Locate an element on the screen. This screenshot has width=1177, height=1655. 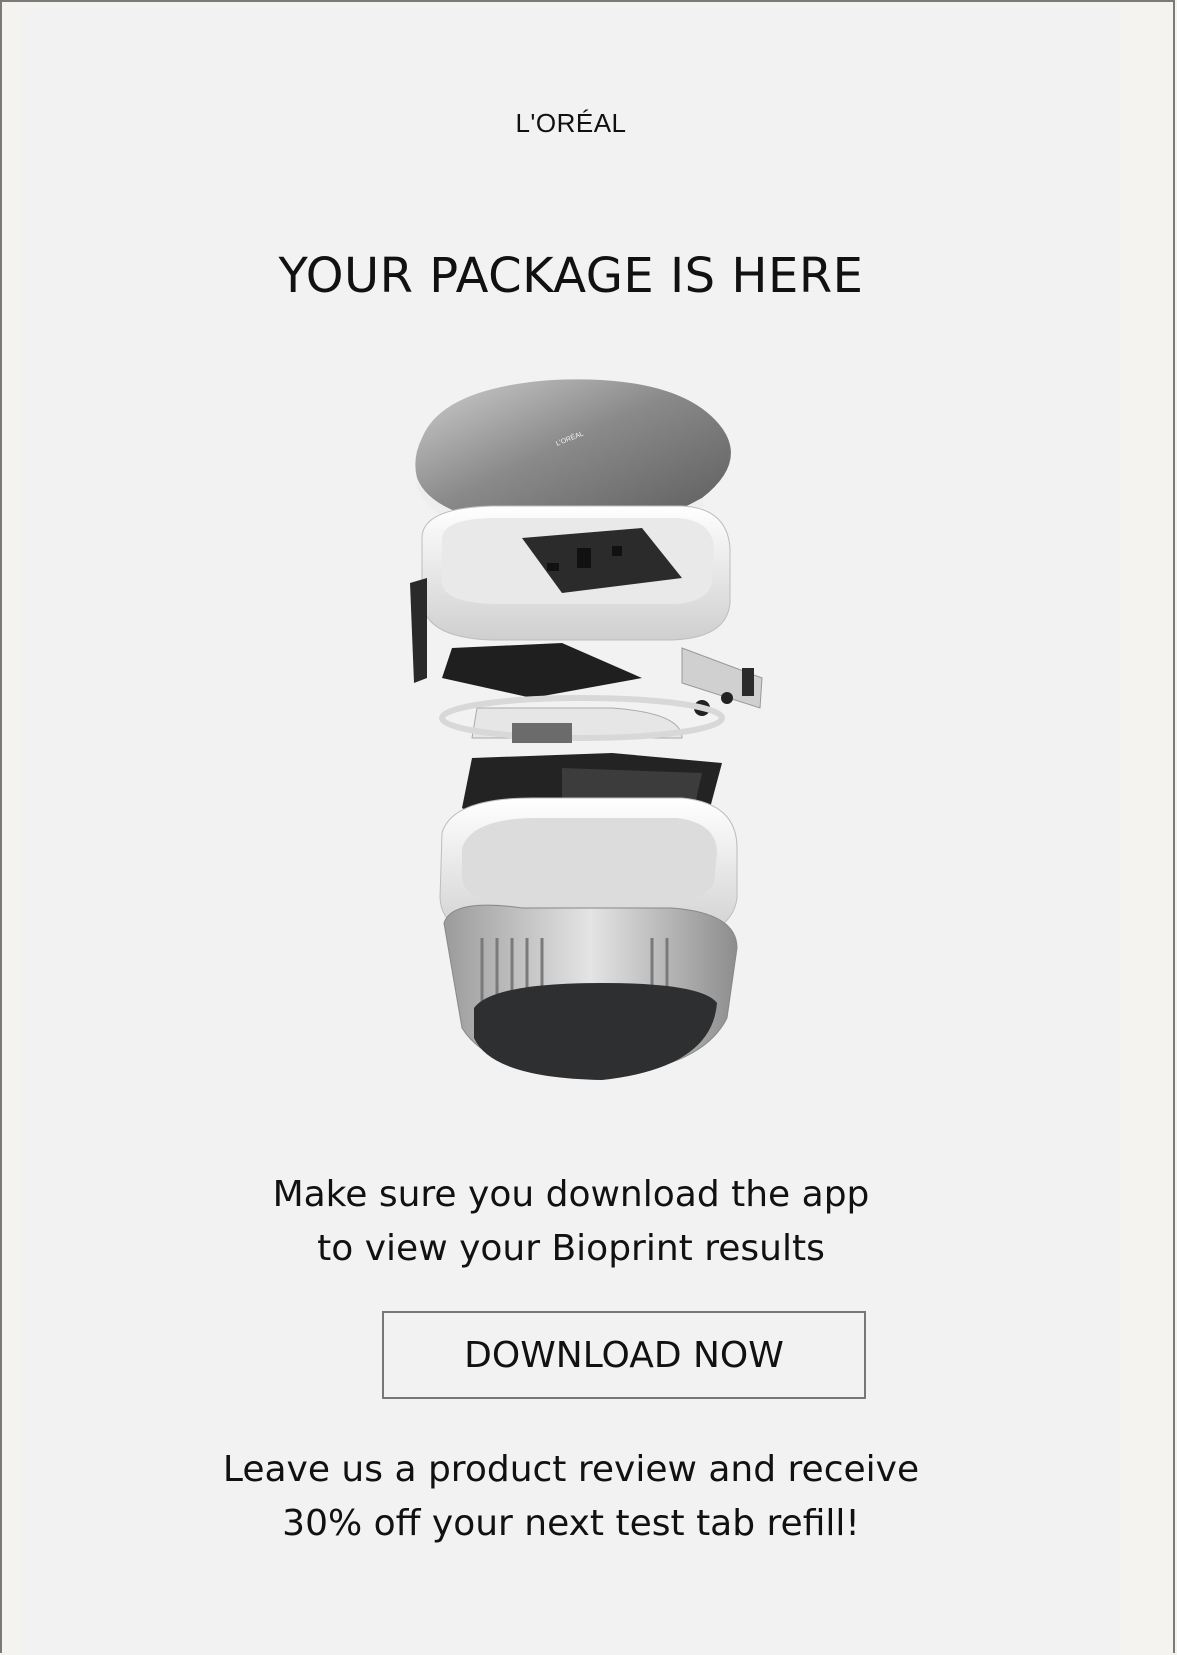
device-upper-ring is located at coordinates (576, 573).